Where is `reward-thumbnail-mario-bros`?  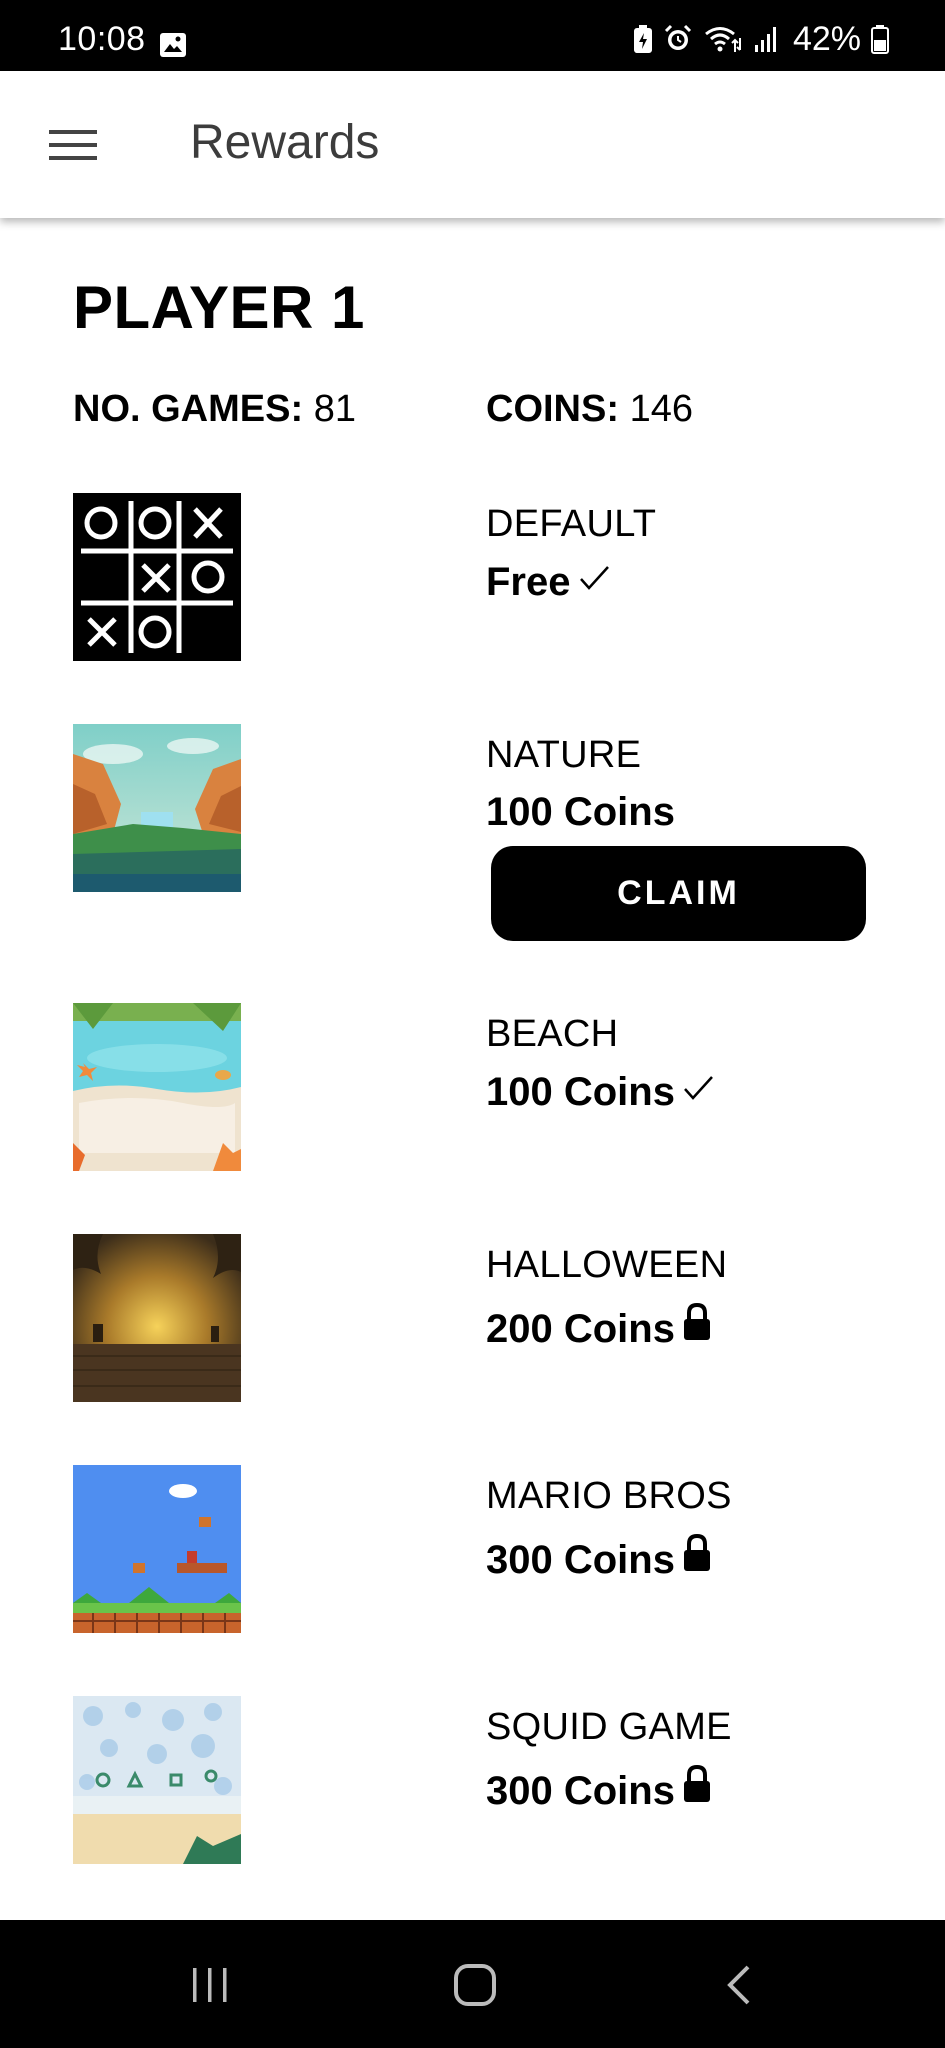 reward-thumbnail-mario-bros is located at coordinates (157, 1549).